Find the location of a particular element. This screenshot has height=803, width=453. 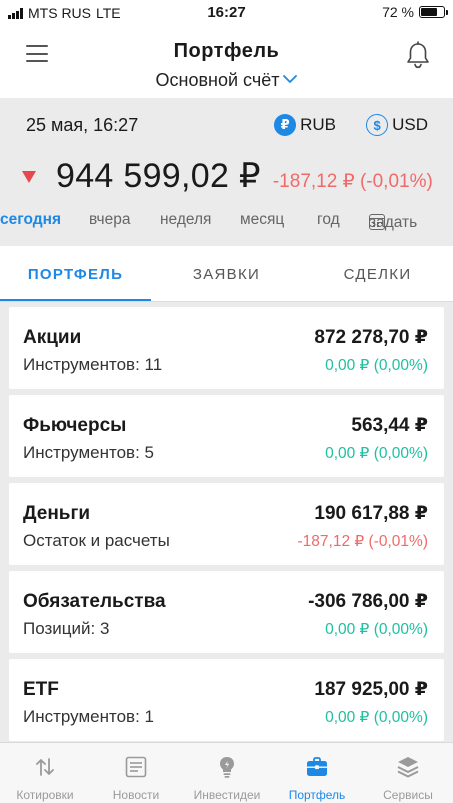

nav-services: Сервисы is located at coordinates (408, 773).